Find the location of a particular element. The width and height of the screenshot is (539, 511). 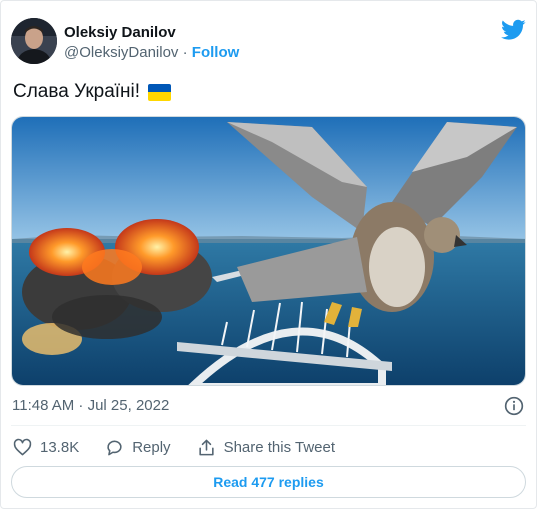

tweet-text: Слава Україні! is located at coordinates (77, 91).